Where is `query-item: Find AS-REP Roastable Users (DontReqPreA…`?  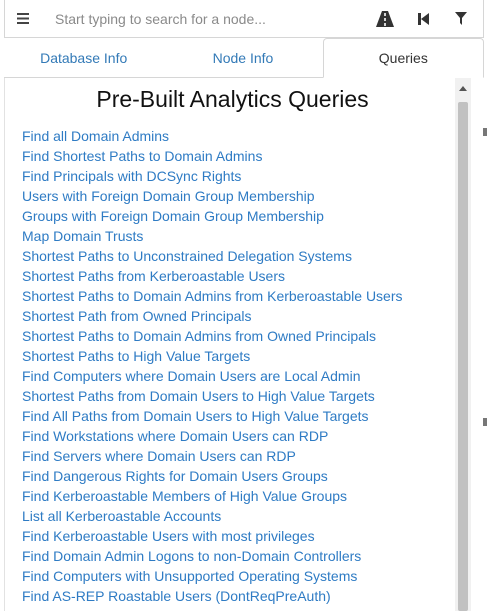 query-item: Find AS-REP Roastable Users (DontReqPreA… is located at coordinates (212, 596).